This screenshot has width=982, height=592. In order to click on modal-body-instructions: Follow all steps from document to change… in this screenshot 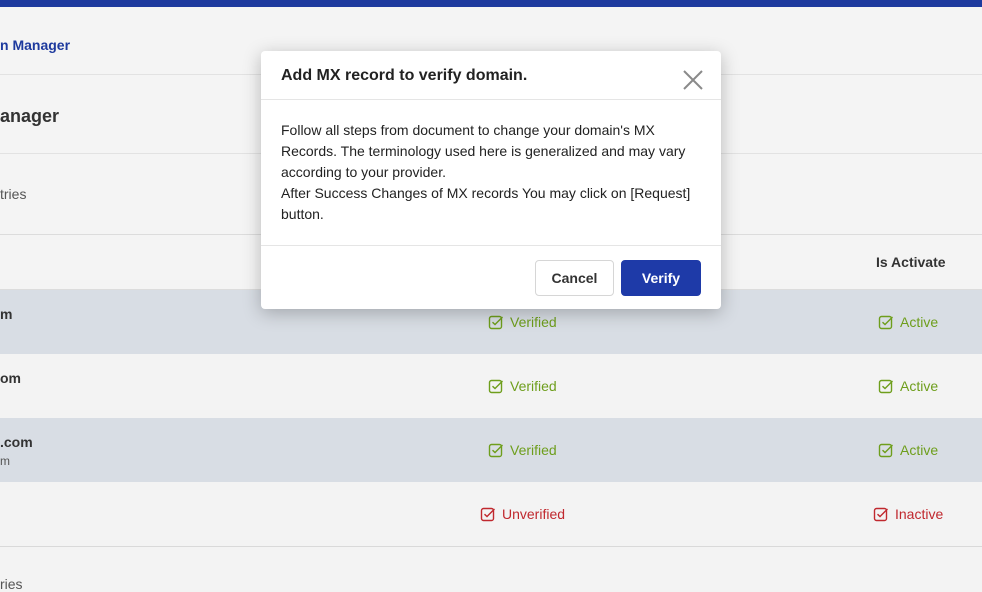, I will do `click(483, 151)`.